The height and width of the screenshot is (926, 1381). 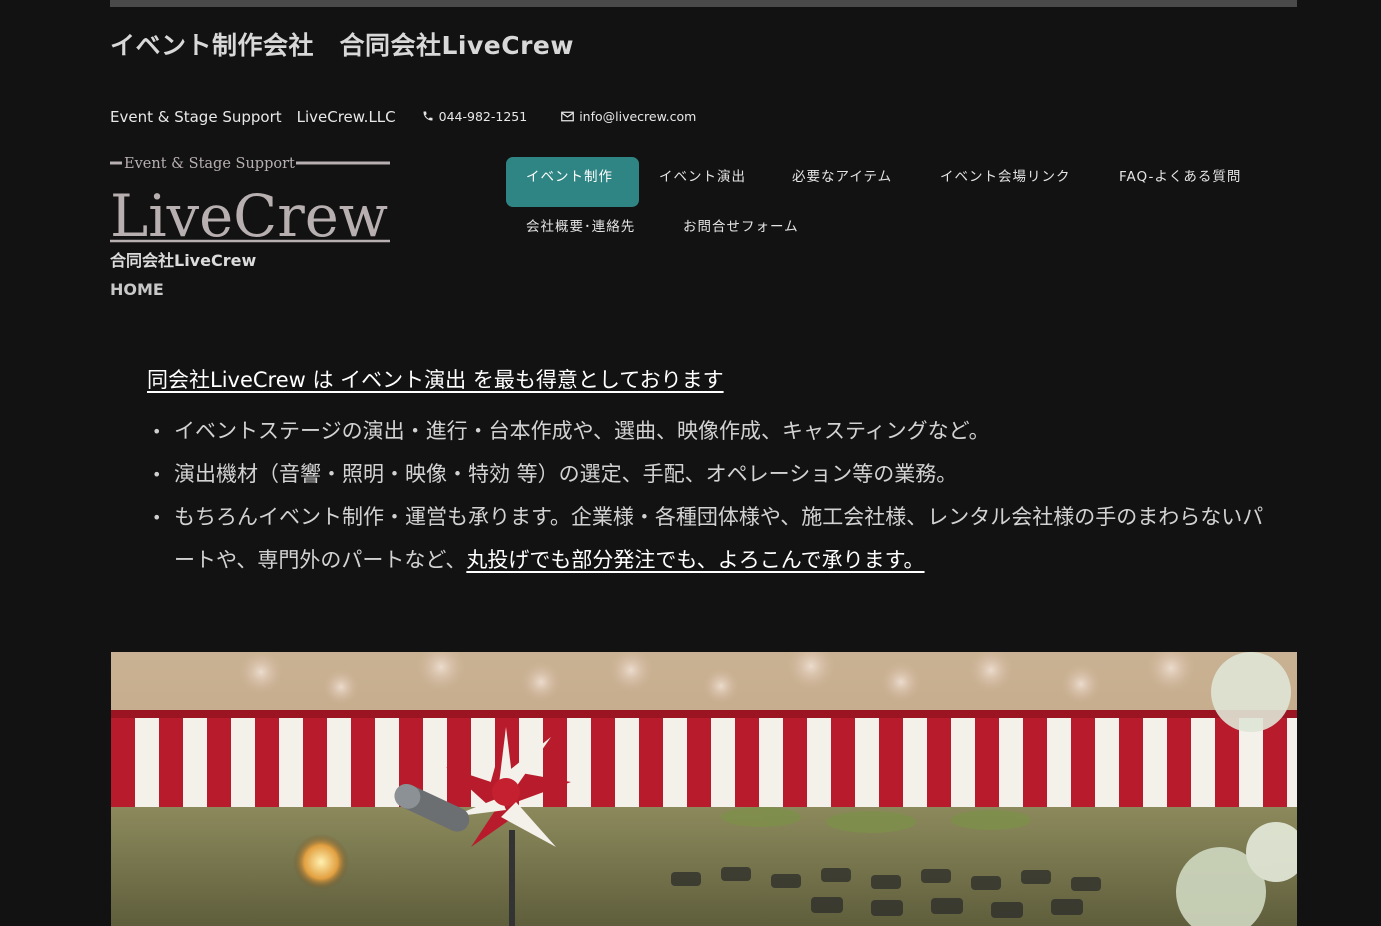 What do you see at coordinates (209, 164) in the screenshot?
I see `logo-top-text: Event & Stage Support` at bounding box center [209, 164].